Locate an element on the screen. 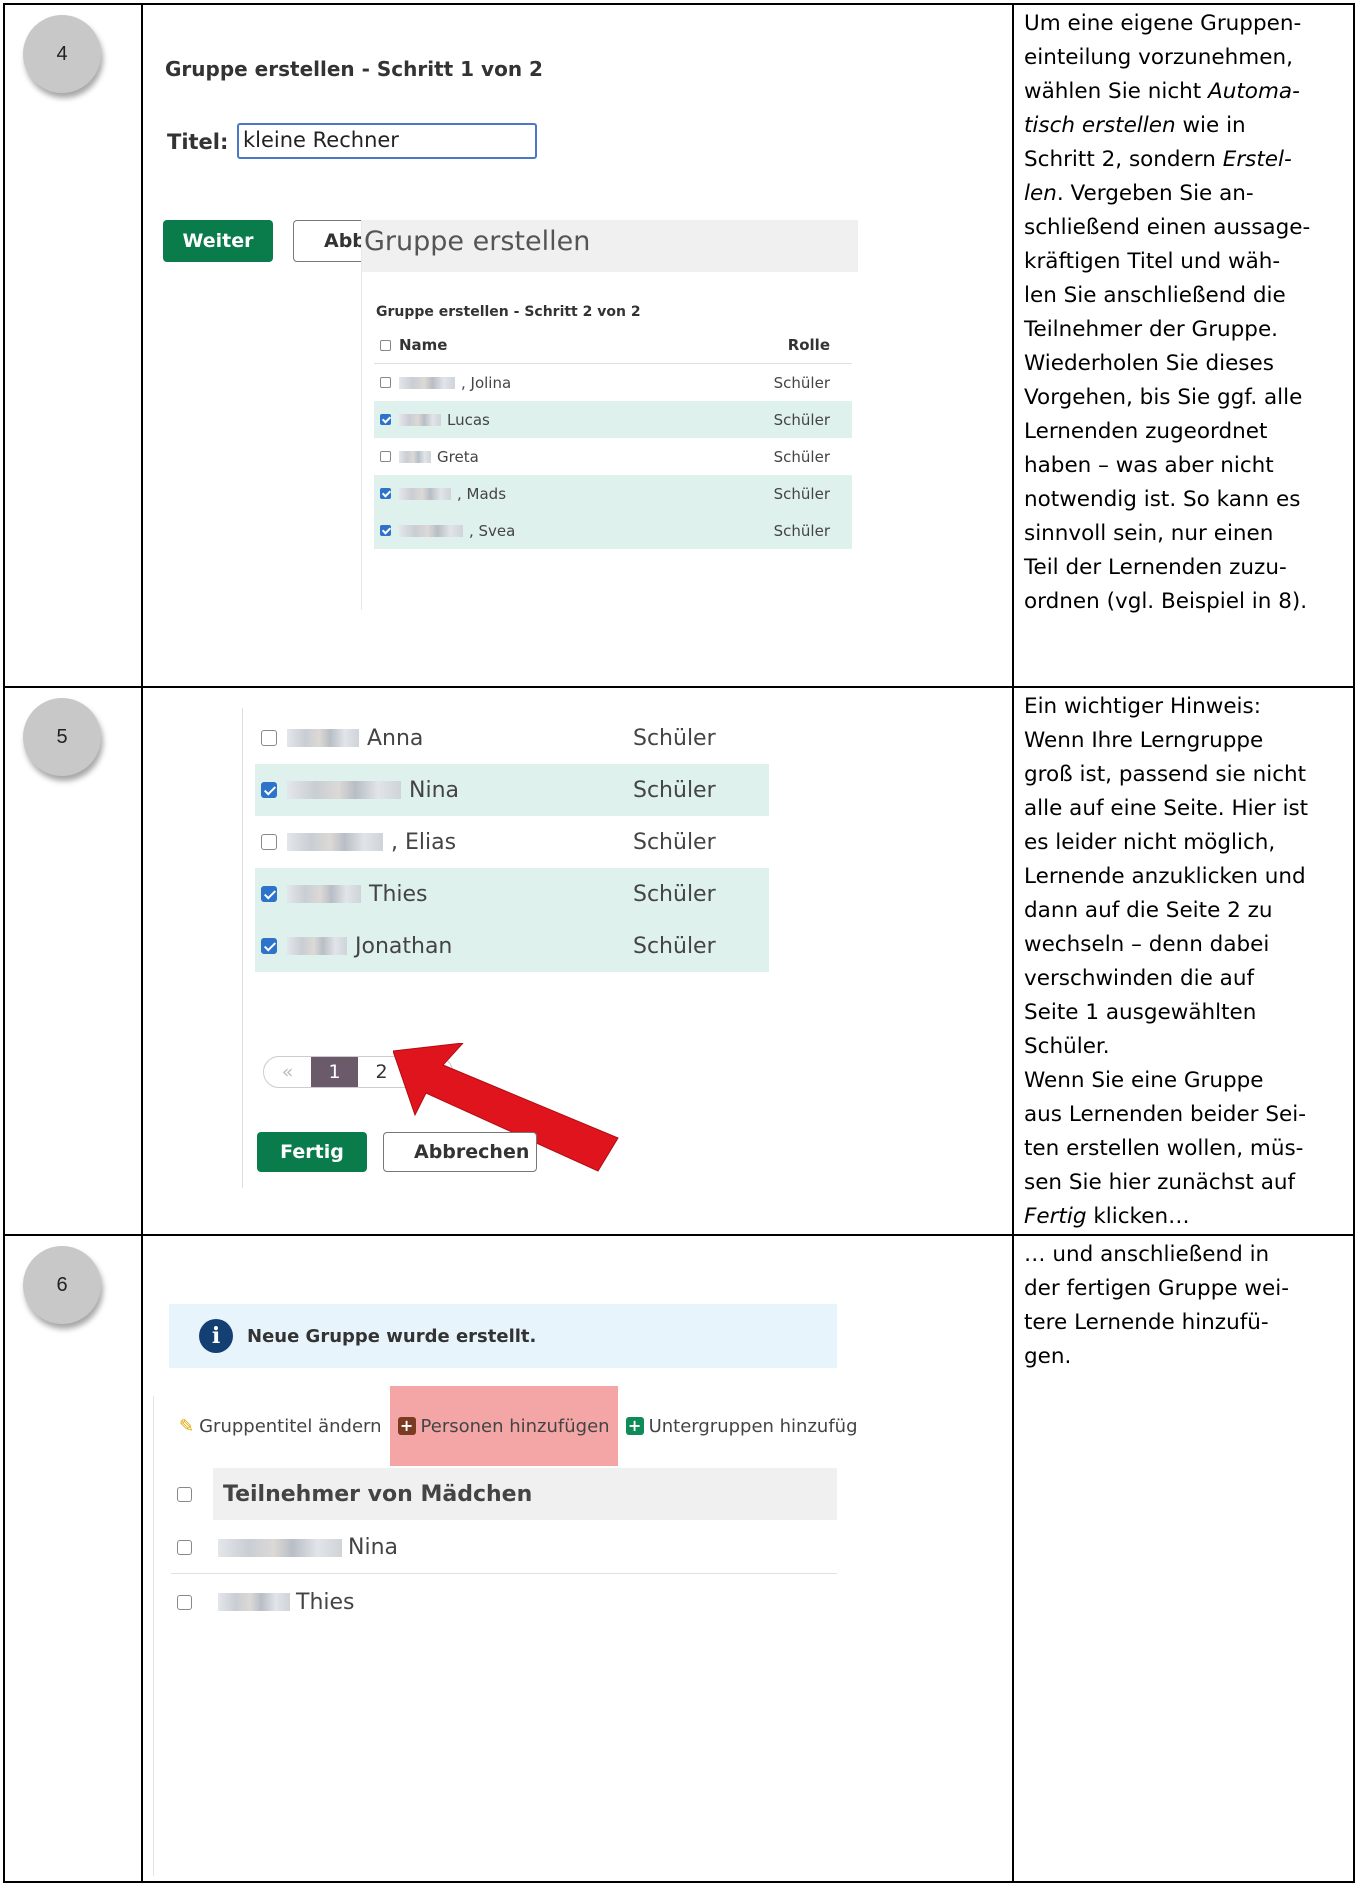 This screenshot has height=1883, width=1357. text-segment: Um eine eigene Gruppen- is located at coordinates (1163, 23).